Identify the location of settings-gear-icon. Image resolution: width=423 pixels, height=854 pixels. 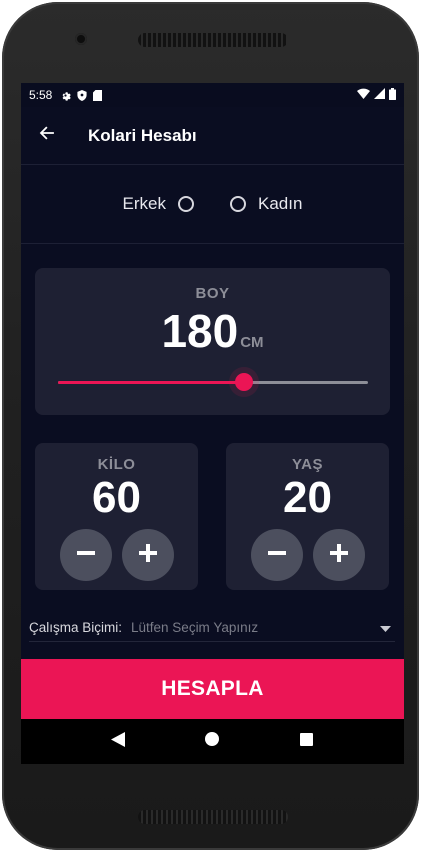
(66, 95).